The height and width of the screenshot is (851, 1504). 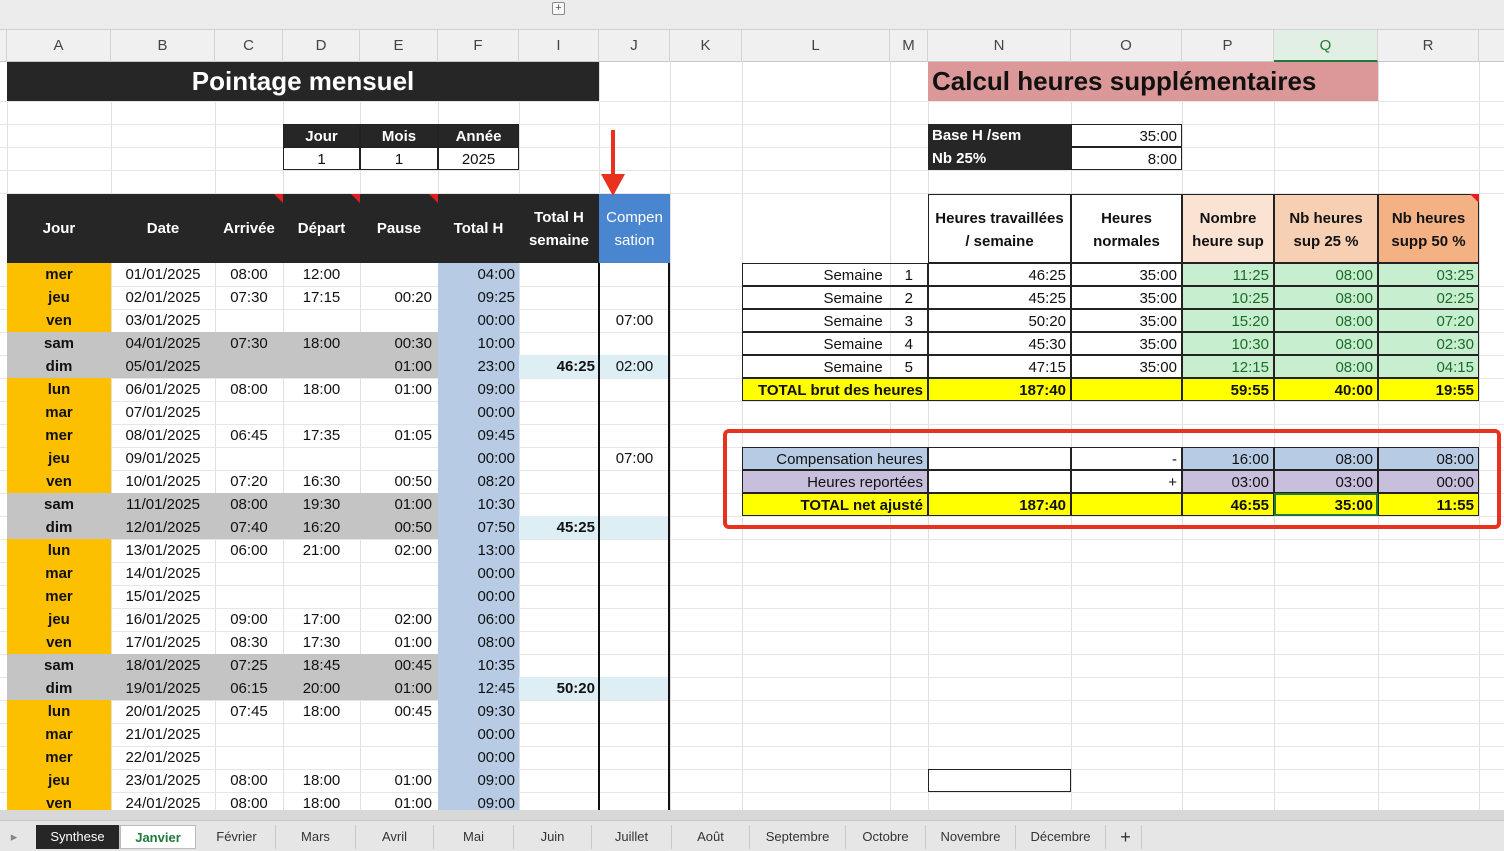 What do you see at coordinates (399, 297) in the screenshot?
I see `cell-pause: 00:20` at bounding box center [399, 297].